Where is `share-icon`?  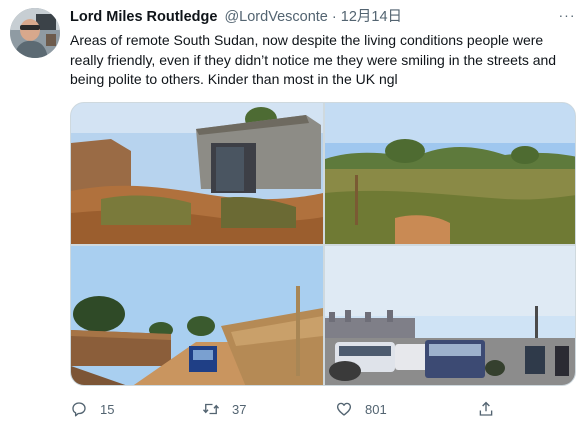
share-icon is located at coordinates (486, 408).